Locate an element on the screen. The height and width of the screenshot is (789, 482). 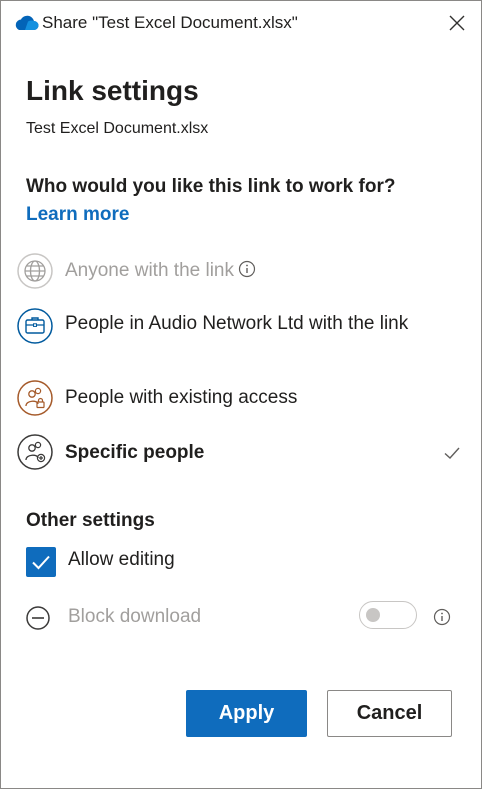
briefcase-icon is located at coordinates (35, 326).